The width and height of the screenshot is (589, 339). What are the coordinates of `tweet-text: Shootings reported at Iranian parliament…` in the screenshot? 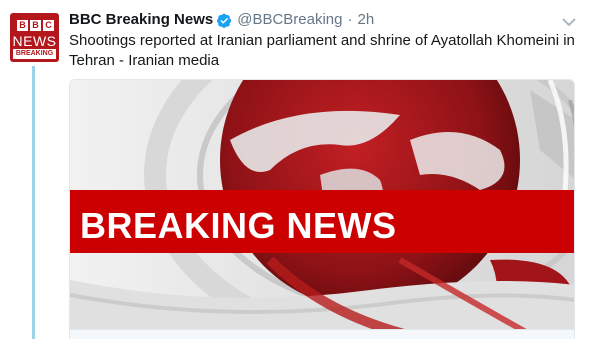 It's located at (322, 50).